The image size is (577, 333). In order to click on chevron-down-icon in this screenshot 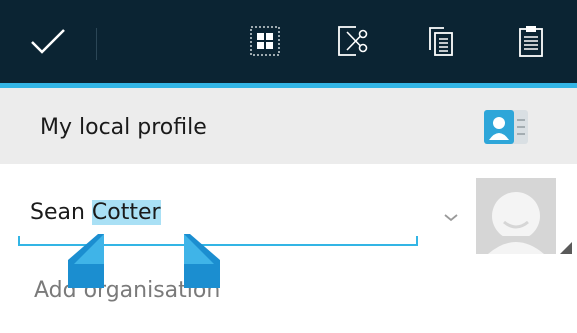, I will do `click(451, 217)`.